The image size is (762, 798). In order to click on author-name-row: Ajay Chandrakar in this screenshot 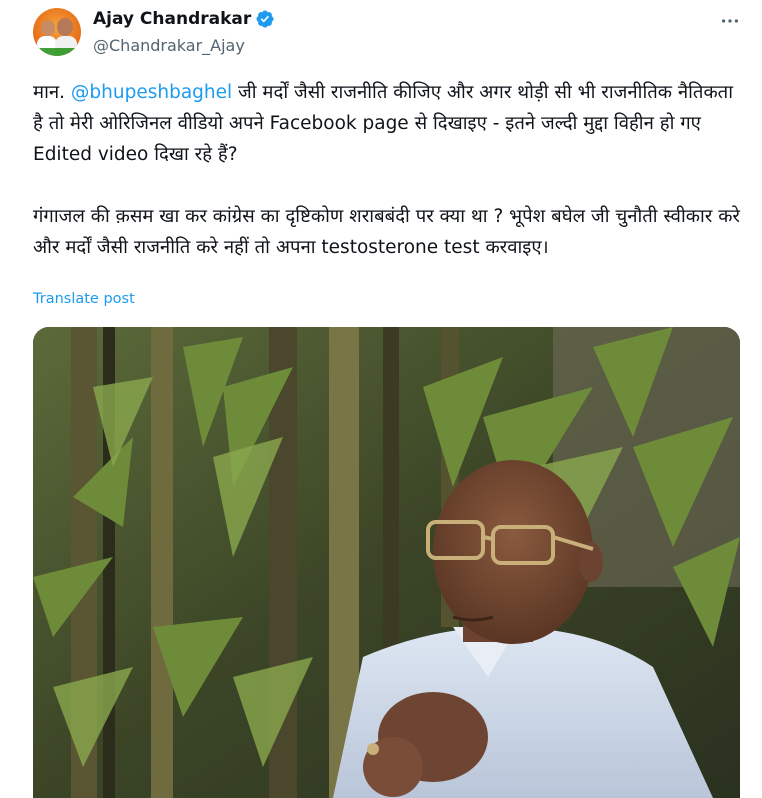, I will do `click(184, 19)`.